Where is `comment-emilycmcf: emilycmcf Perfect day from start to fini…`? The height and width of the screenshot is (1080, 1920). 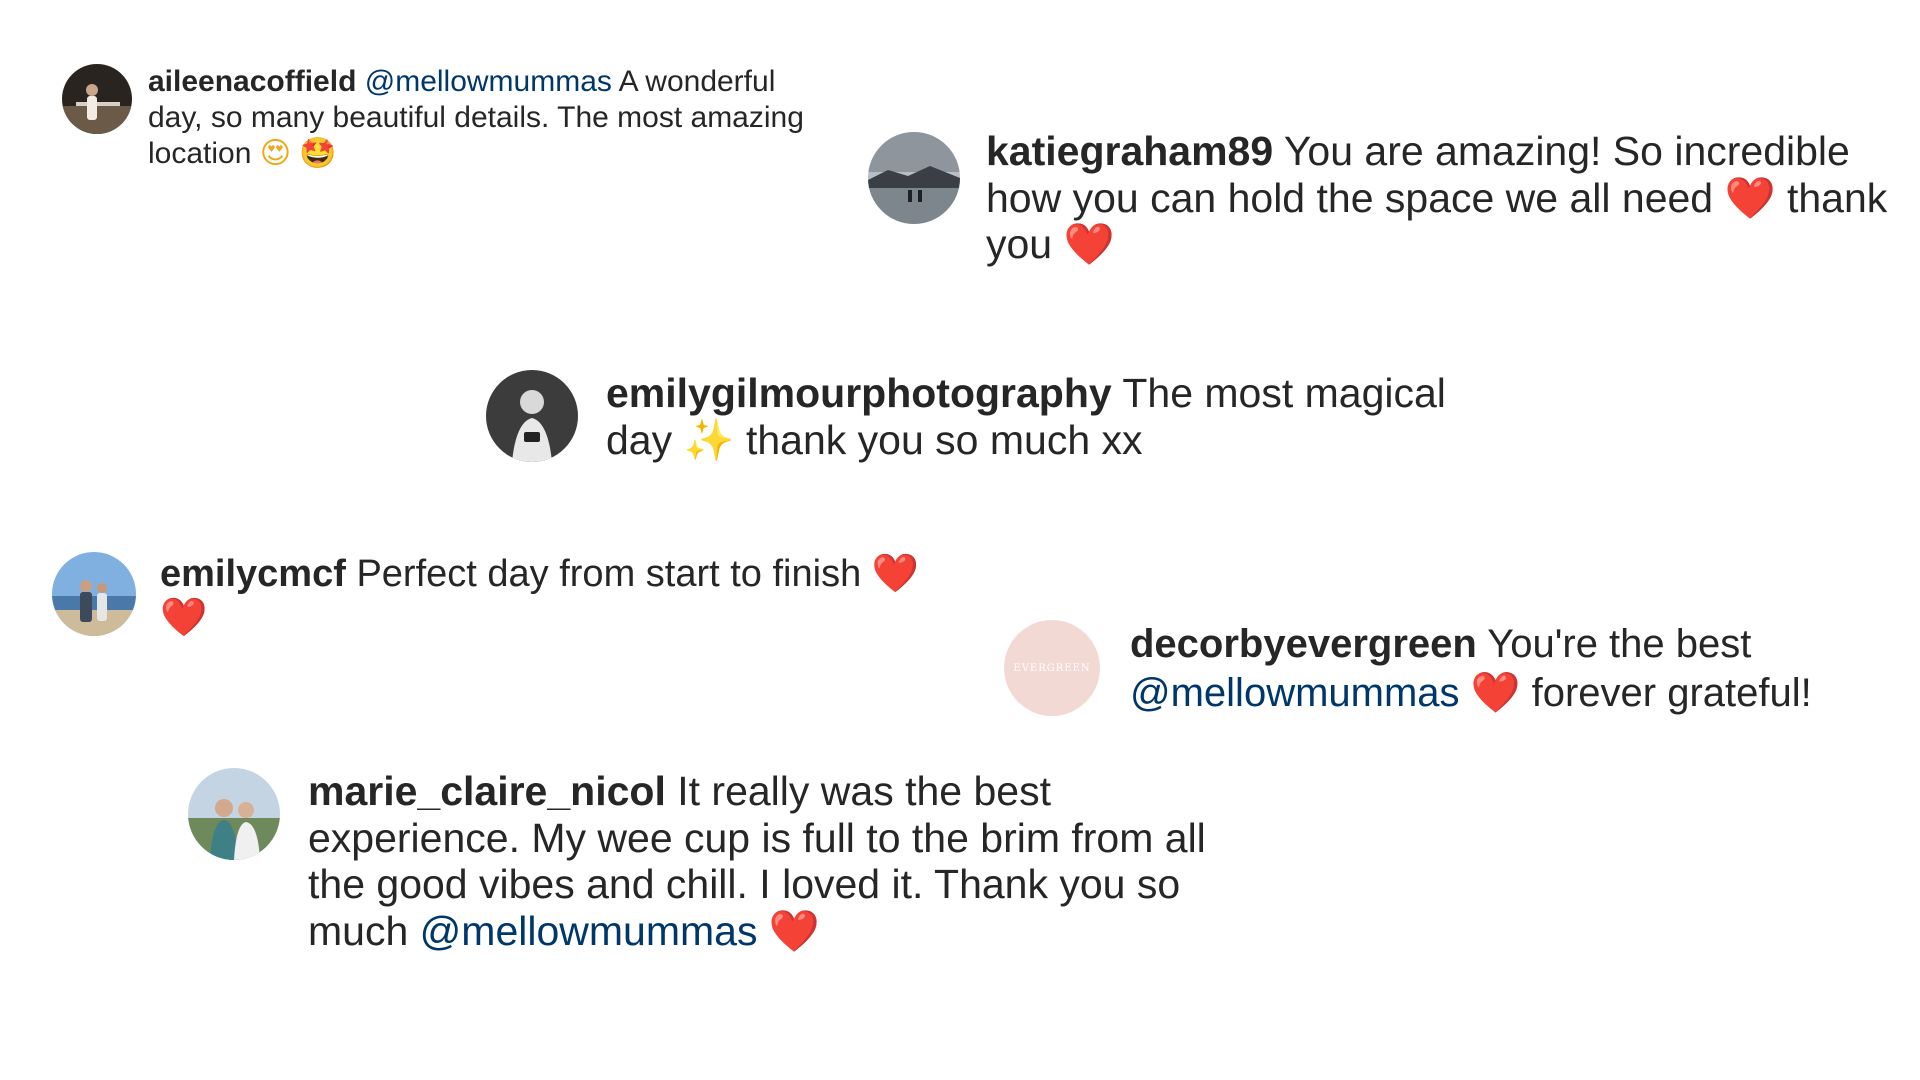 comment-emilycmcf: emilycmcf Perfect day from start to fini… is located at coordinates (502, 596).